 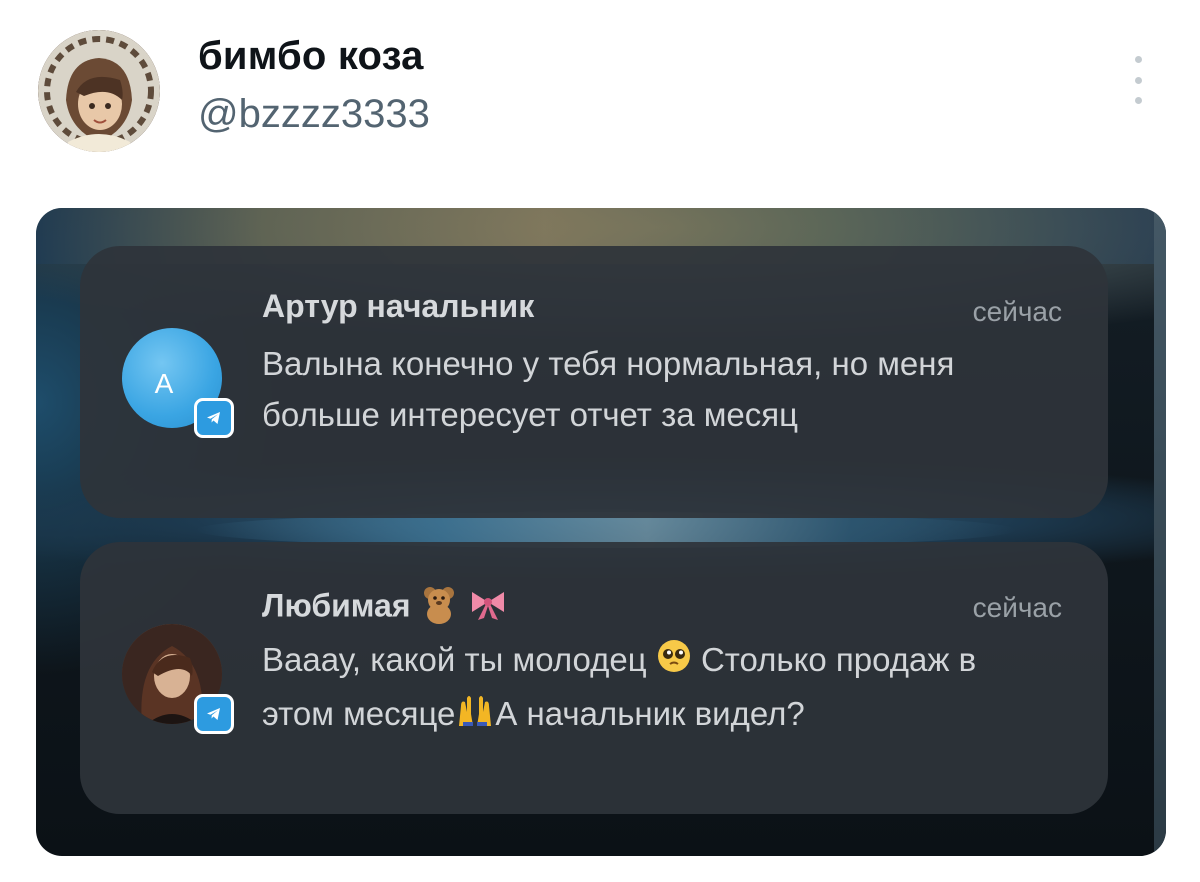 I want to click on sender-name: Артур начальник, so click(x=398, y=306).